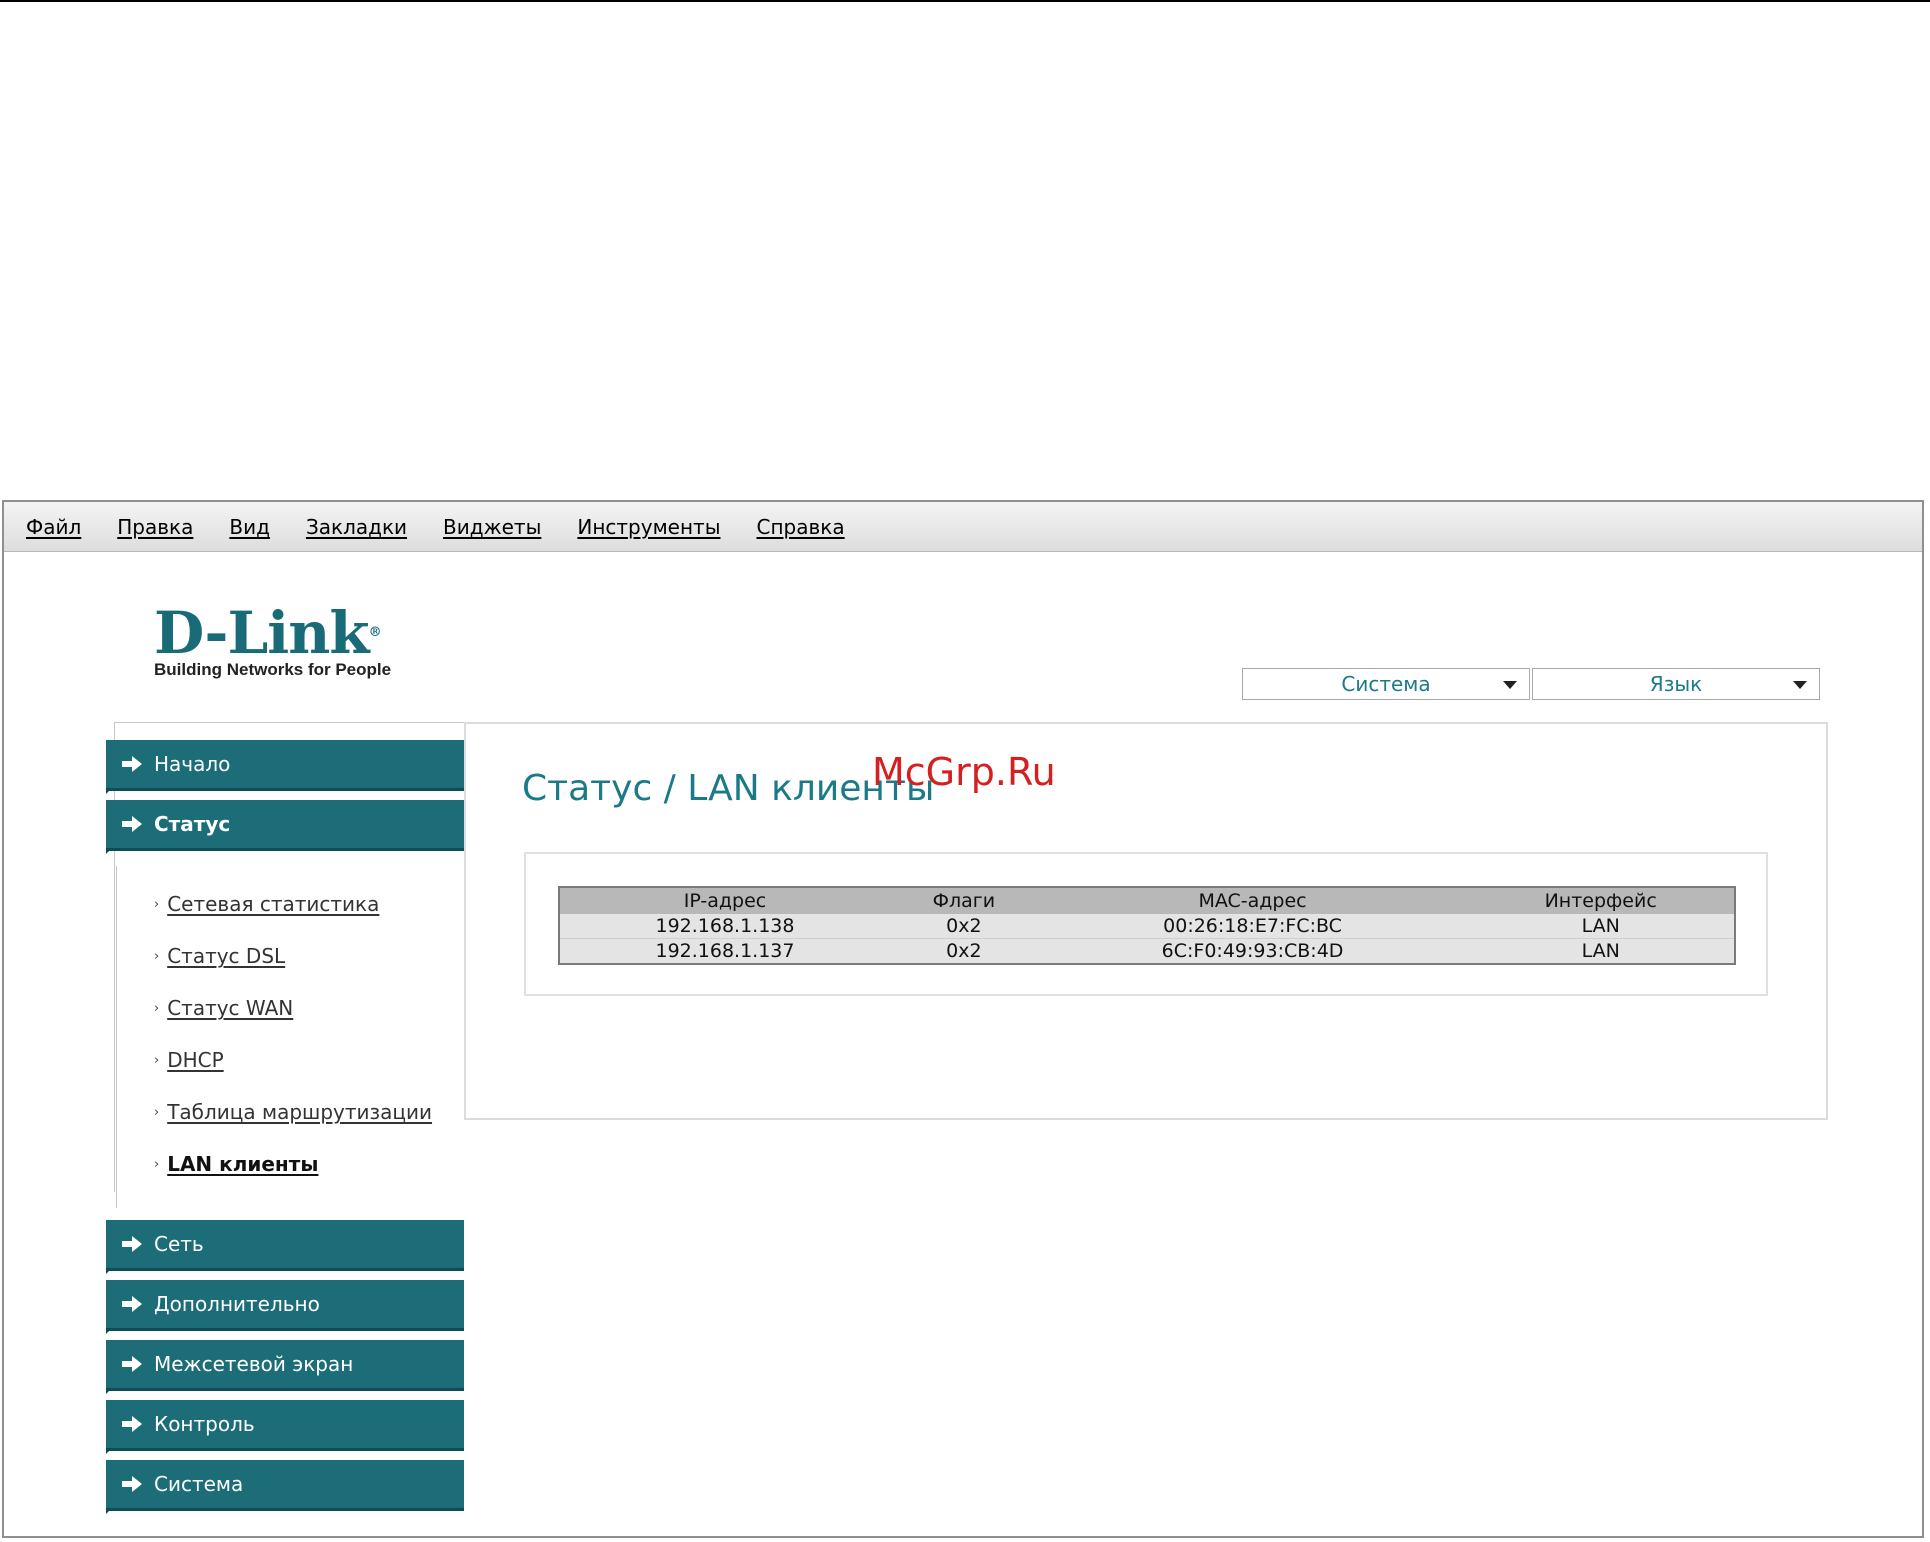 The height and width of the screenshot is (1542, 1930). What do you see at coordinates (356, 527) in the screenshot?
I see `menu-bookmarks: Закладки` at bounding box center [356, 527].